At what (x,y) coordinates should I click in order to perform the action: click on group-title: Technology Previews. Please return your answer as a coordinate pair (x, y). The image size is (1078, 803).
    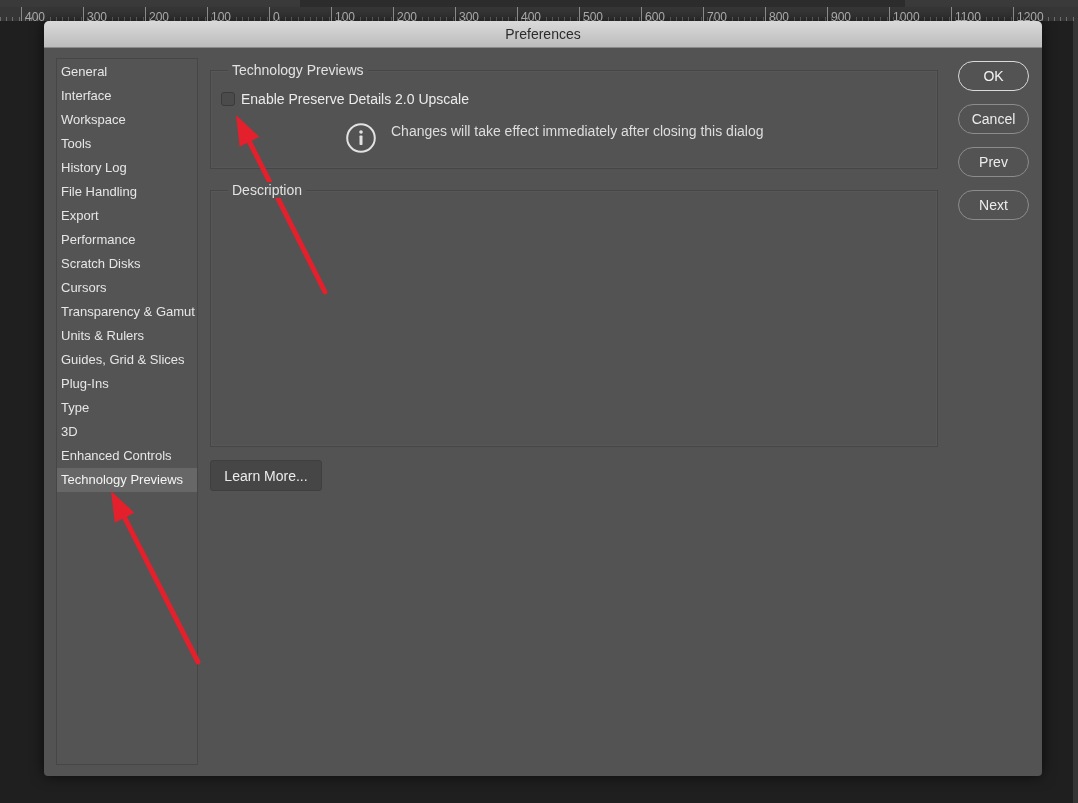
    Looking at the image, I should click on (298, 70).